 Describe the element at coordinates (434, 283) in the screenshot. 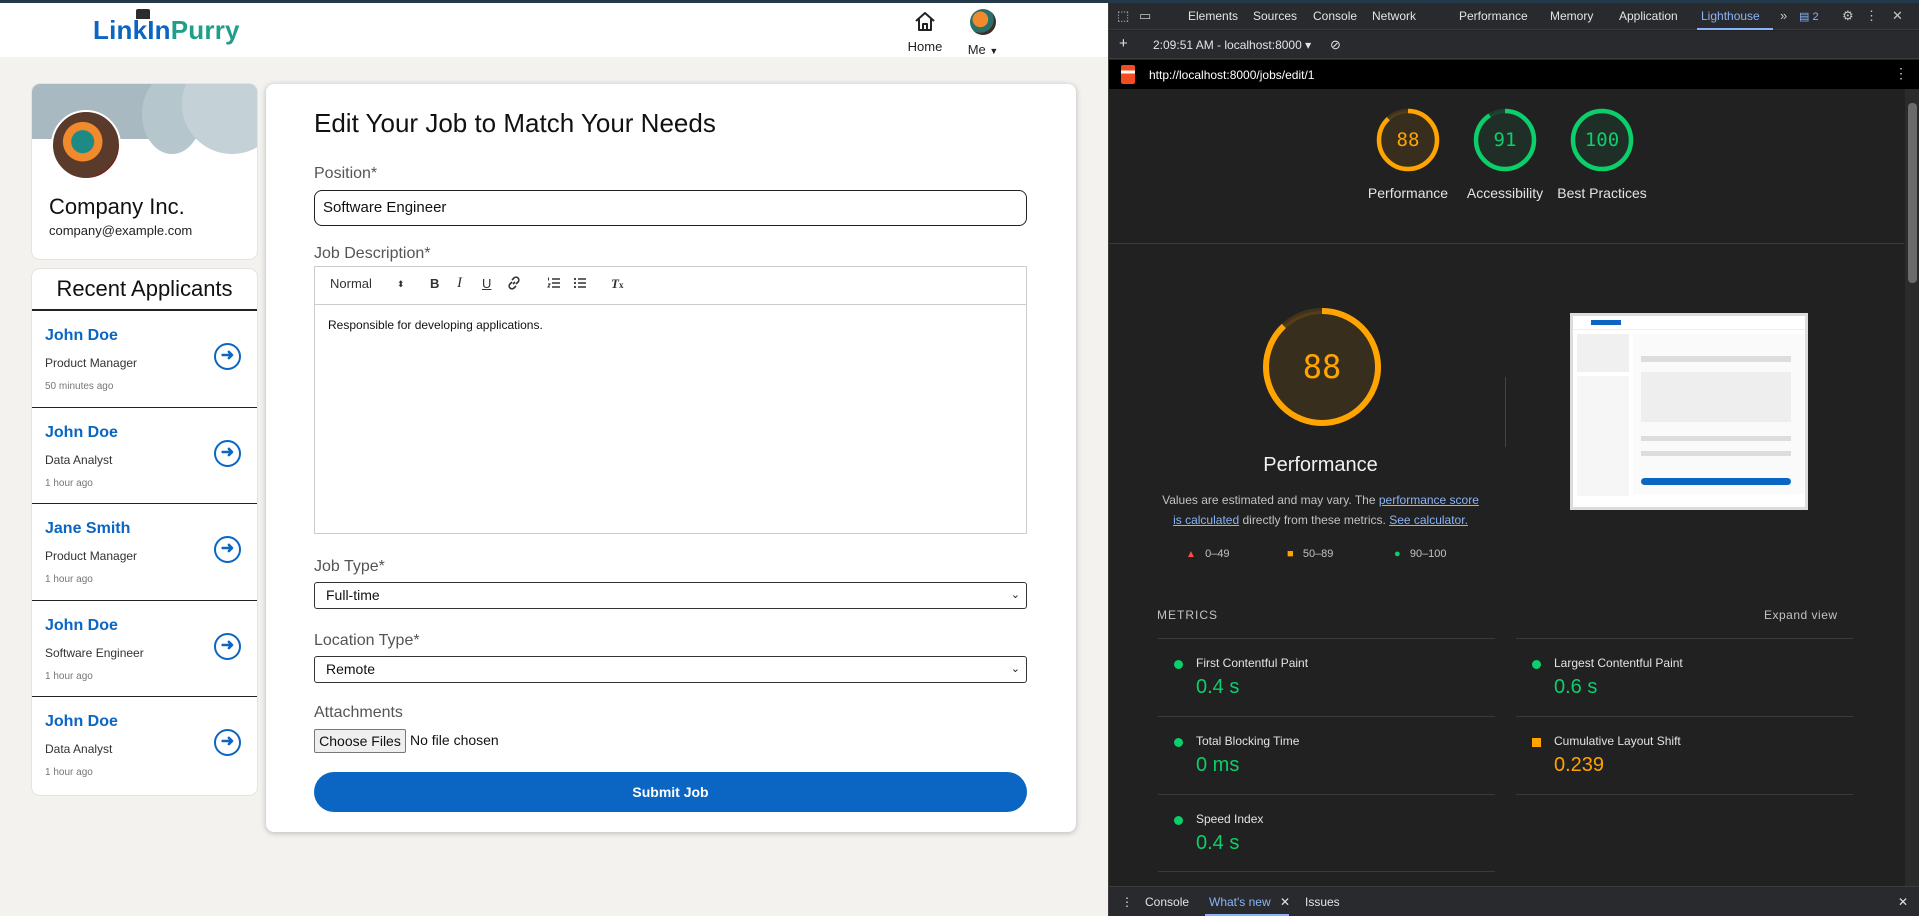

I see `bold-icon: B` at that location.